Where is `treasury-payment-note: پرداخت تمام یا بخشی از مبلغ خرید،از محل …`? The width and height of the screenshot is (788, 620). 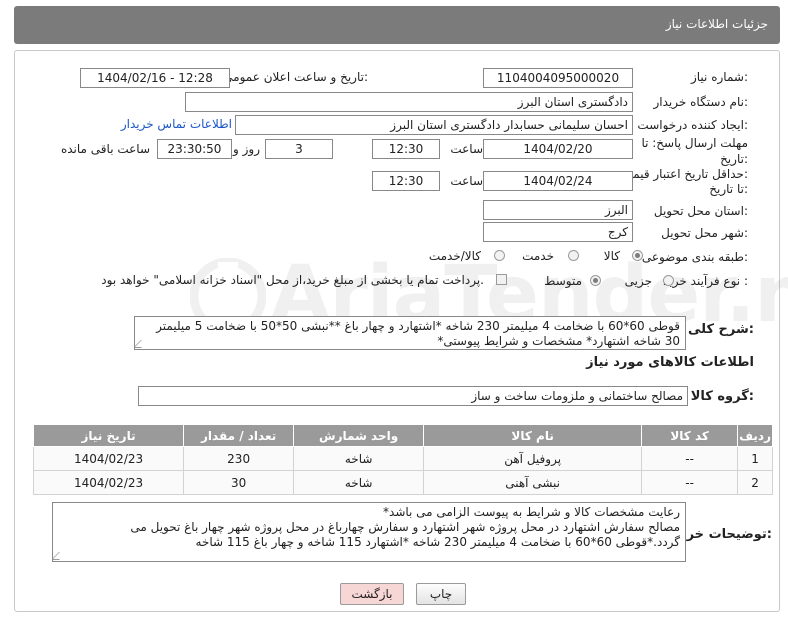
treasury-payment-note: پرداخت تمام یا بخشی از مبلغ خرید،از محل … is located at coordinates (292, 280).